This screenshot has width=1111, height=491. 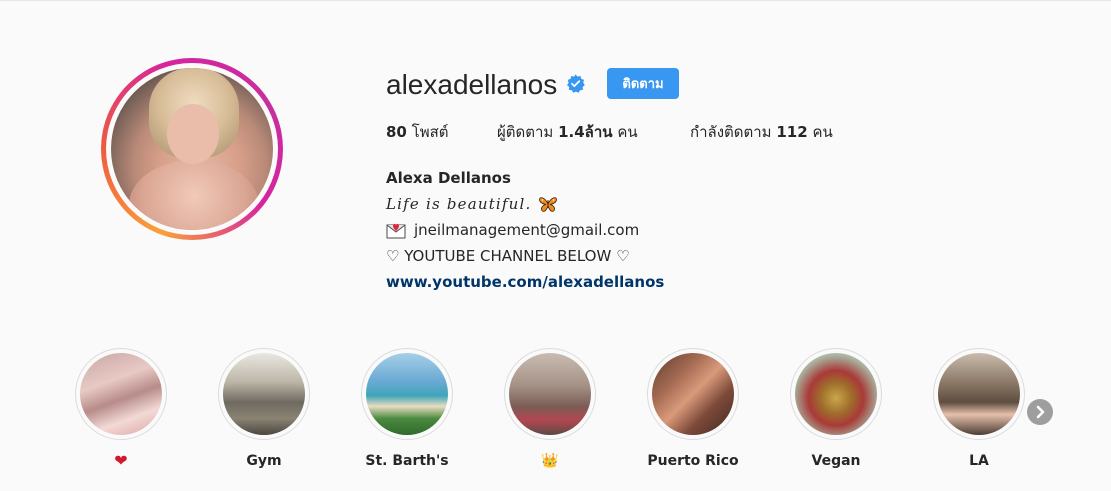 What do you see at coordinates (550, 461) in the screenshot?
I see `crown-icon: 👑` at bounding box center [550, 461].